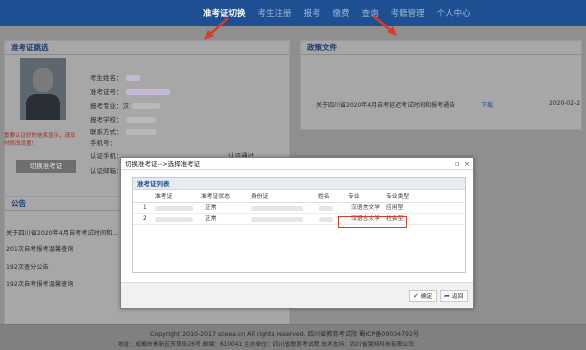  Describe the element at coordinates (123, 131) in the screenshot. I see `info-contact: 联系方式：` at that location.